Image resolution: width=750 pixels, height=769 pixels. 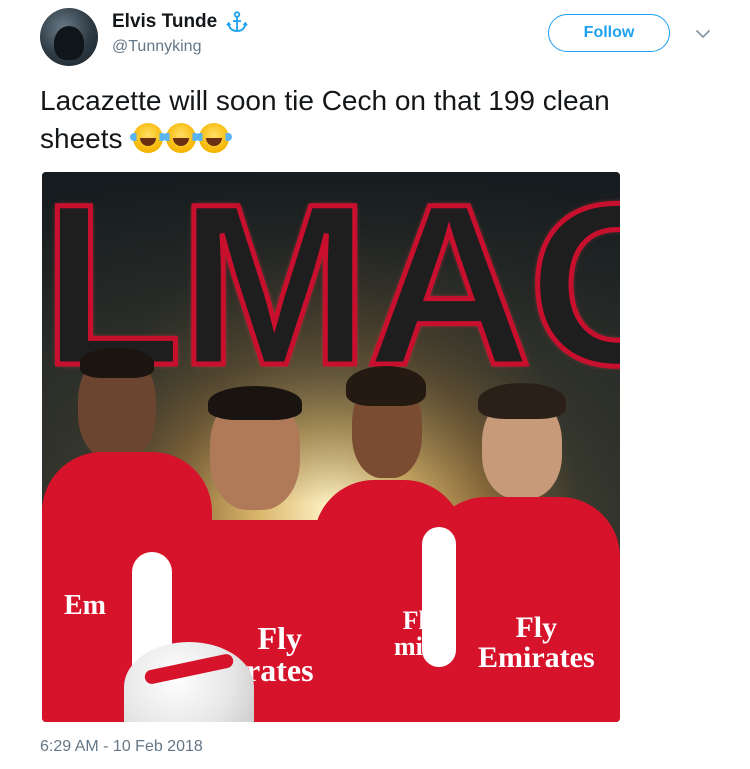 What do you see at coordinates (280, 654) in the screenshot?
I see `sponsor-text: Fly rates` at bounding box center [280, 654].